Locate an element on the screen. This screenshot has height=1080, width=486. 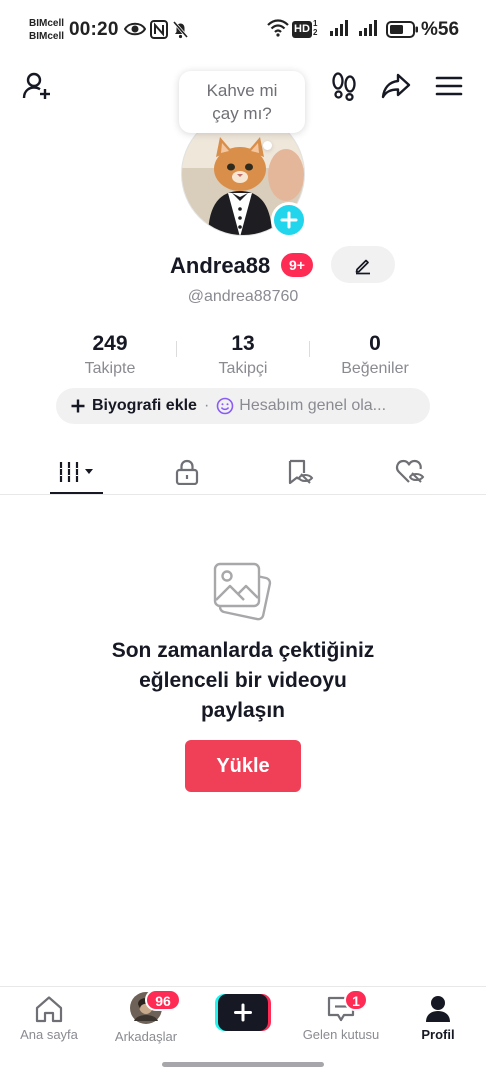
menu-button is located at coordinates (449, 86).